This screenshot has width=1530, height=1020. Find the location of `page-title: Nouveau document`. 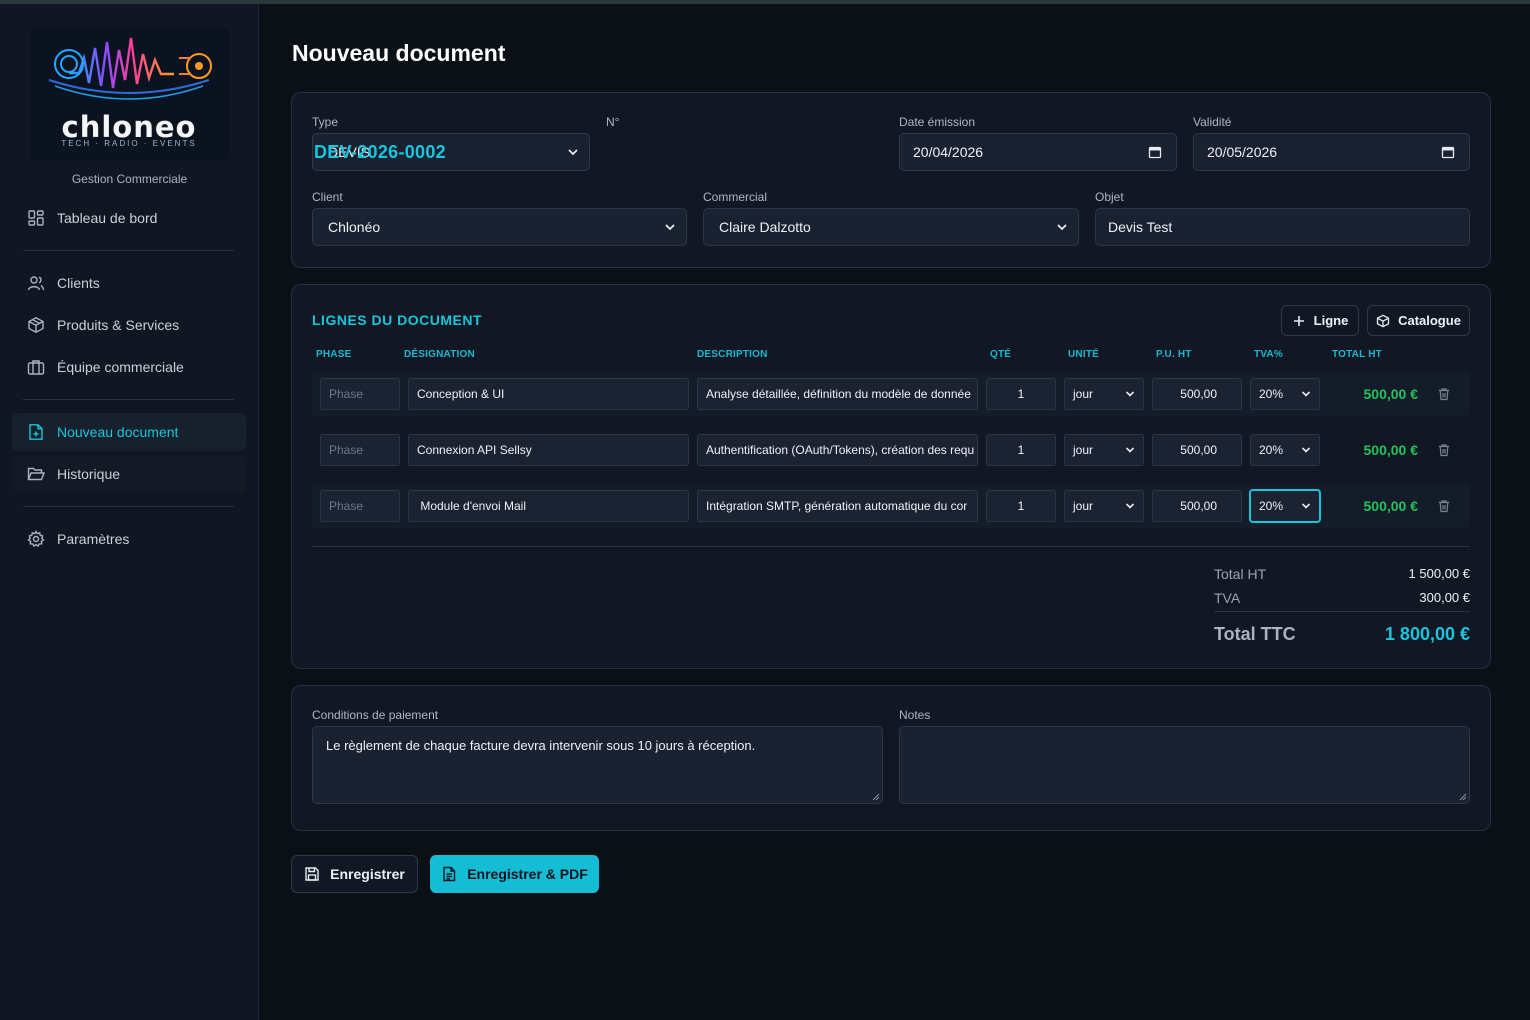

page-title: Nouveau document is located at coordinates (399, 53).